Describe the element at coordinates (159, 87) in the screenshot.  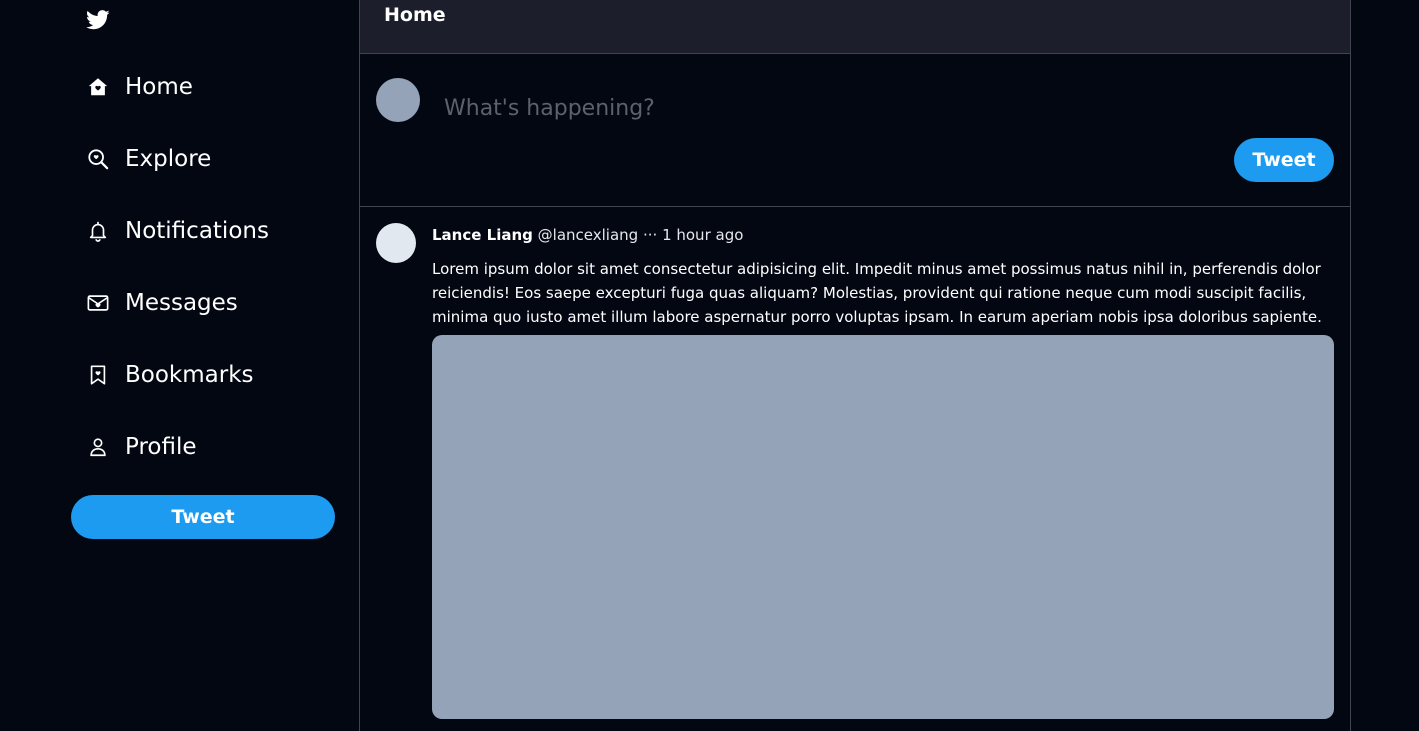
I see `sidebar-item-label: Home` at that location.